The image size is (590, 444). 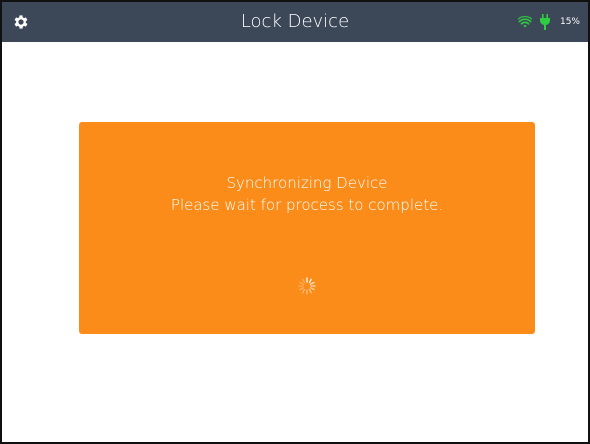 I want to click on top-bar: Lock Device 15%, so click(x=295, y=22).